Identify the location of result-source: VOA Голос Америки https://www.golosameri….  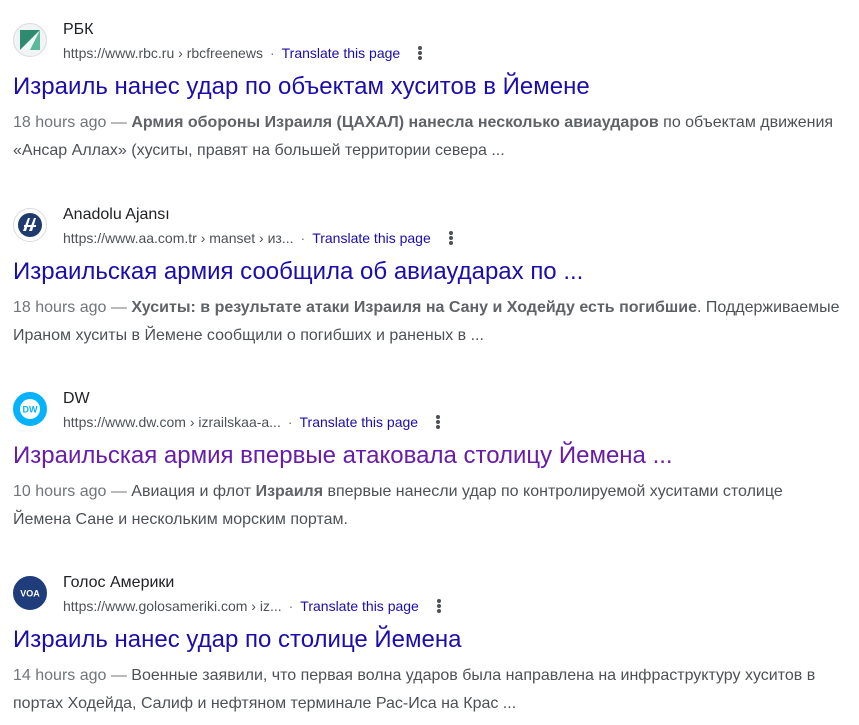
(428, 598).